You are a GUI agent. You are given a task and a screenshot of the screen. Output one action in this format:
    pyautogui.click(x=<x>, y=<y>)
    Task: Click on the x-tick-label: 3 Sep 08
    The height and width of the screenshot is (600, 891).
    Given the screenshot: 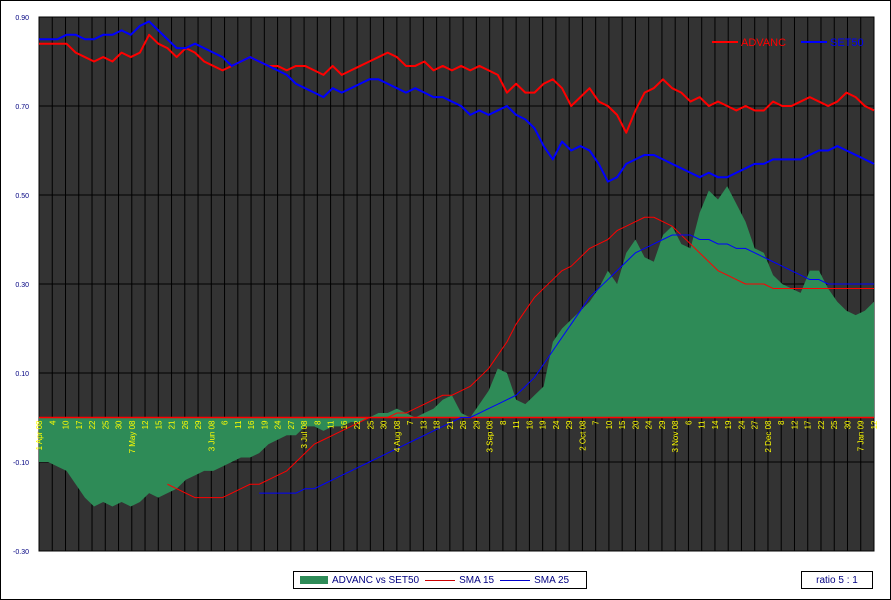 What is the action you would take?
    pyautogui.click(x=490, y=436)
    